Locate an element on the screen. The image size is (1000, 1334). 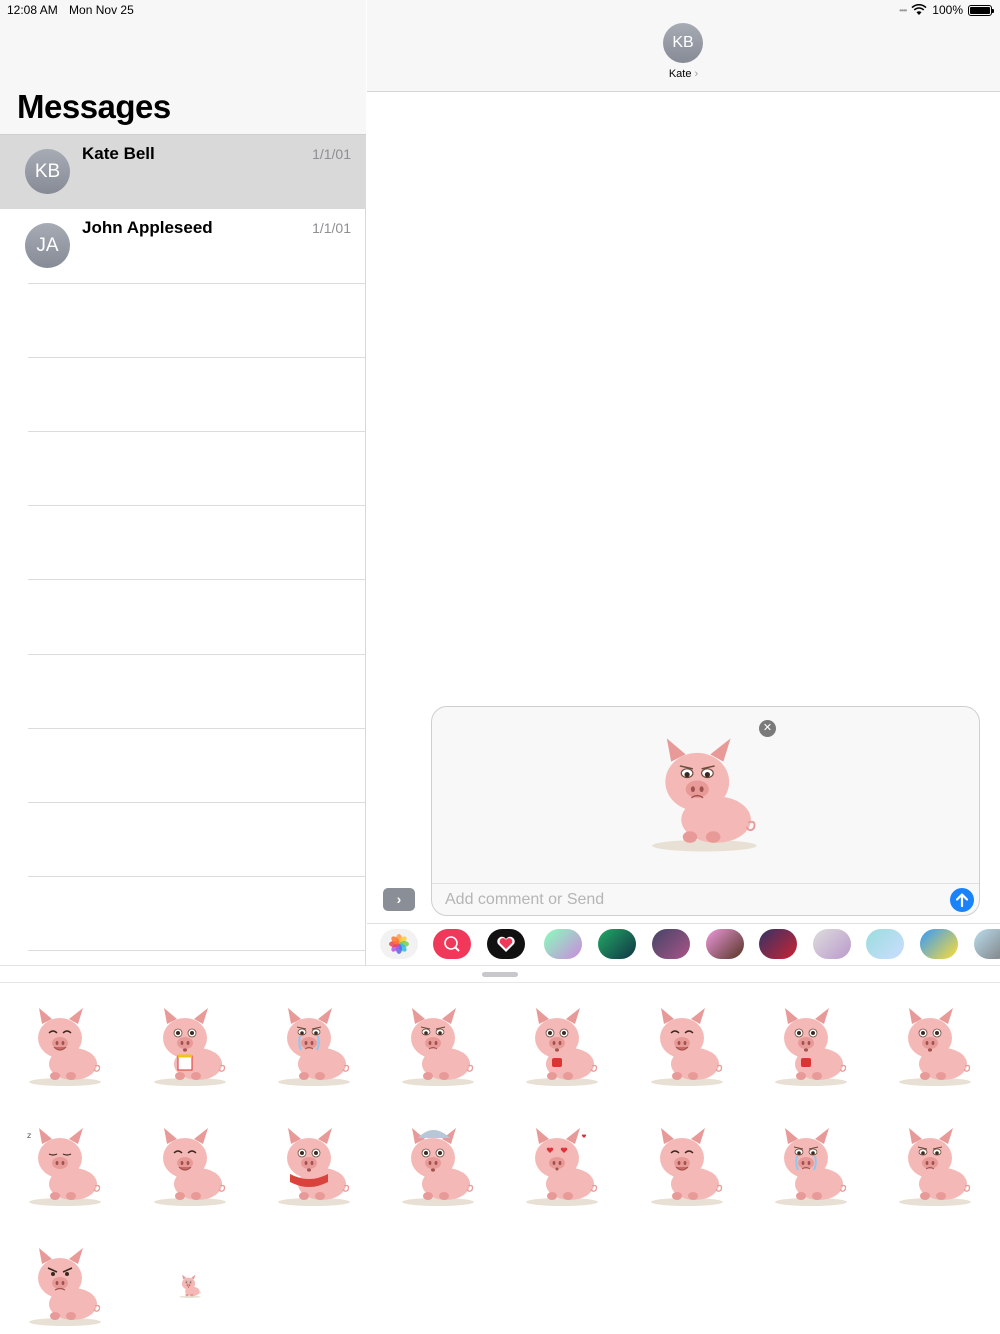
photos-flower-icon is located at coordinates (399, 944).